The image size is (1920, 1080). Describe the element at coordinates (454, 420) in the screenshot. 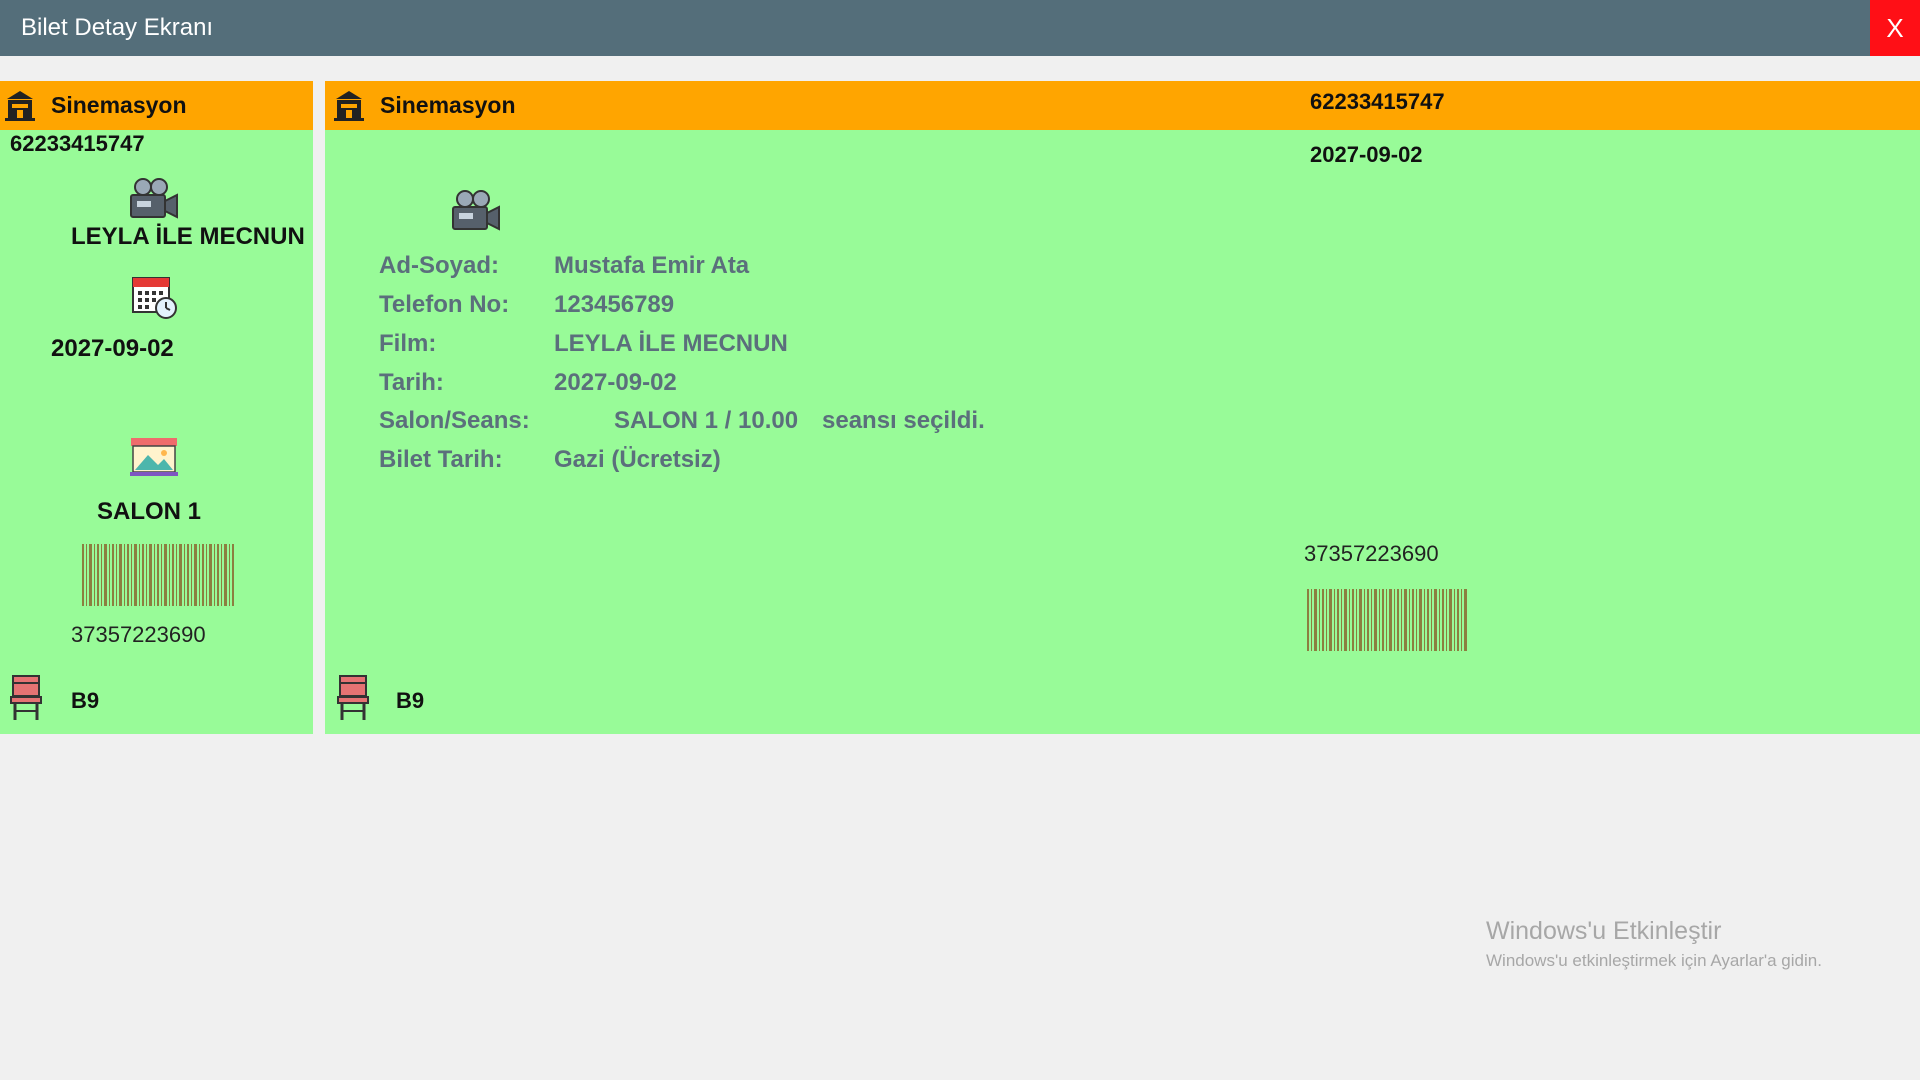

I see `hall-session-label: Salon/Seans:` at that location.